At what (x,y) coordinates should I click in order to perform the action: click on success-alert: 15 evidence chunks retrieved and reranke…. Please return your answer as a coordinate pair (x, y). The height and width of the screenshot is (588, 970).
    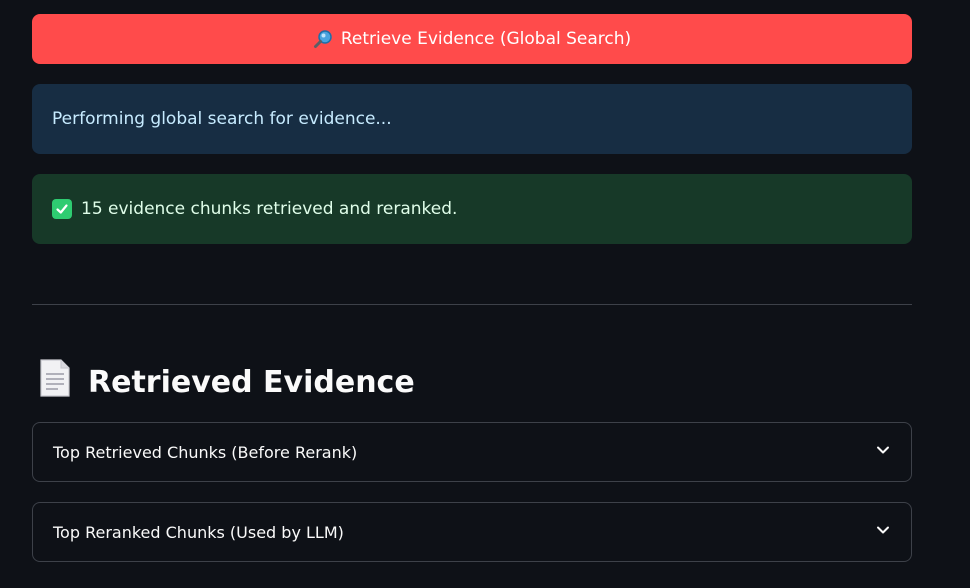
    Looking at the image, I should click on (472, 209).